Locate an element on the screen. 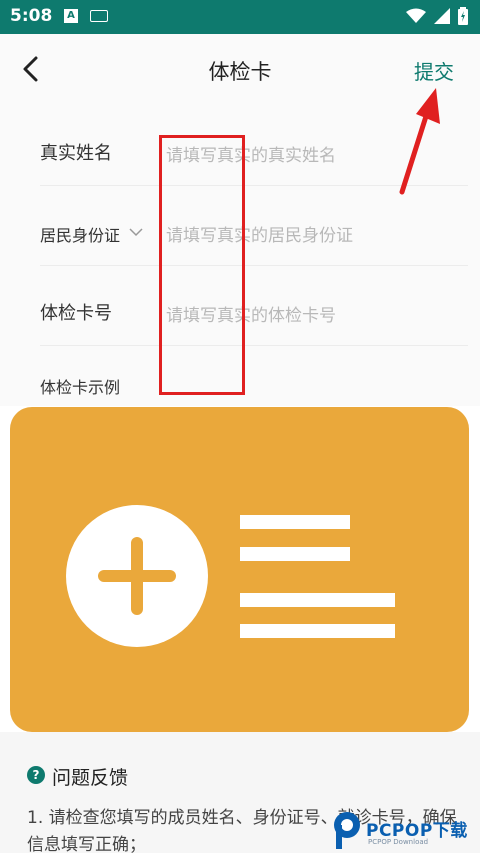 The width and height of the screenshot is (480, 853). chevron-down-icon is located at coordinates (136, 232).